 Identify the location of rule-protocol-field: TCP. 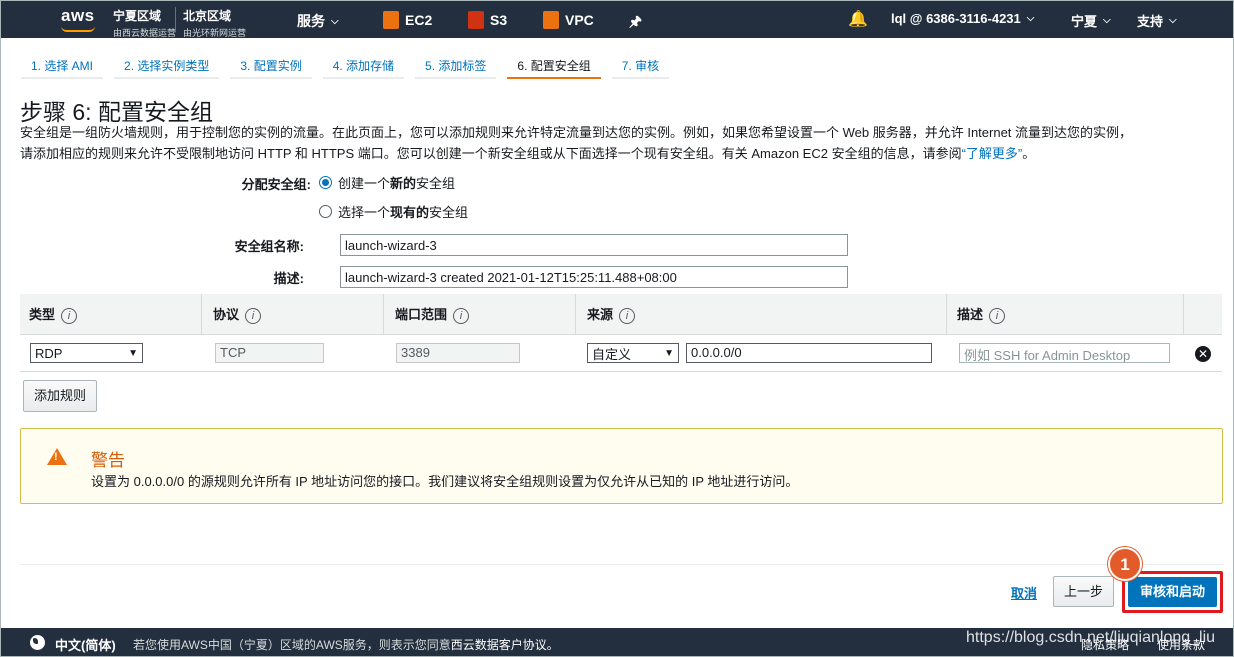
(269, 353).